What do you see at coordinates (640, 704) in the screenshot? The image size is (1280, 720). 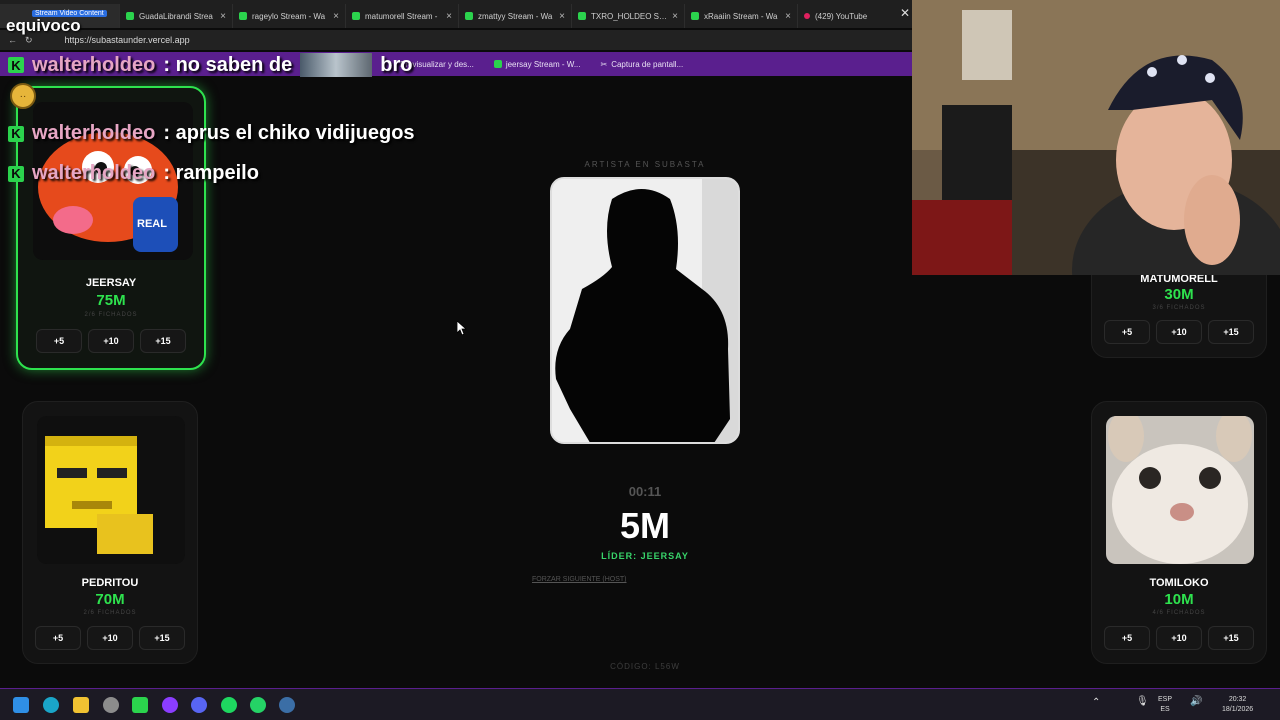 I see `windows-taskbar: ⌃ 🎙 ESP ES 🔊 20:32 18/1/2026` at bounding box center [640, 704].